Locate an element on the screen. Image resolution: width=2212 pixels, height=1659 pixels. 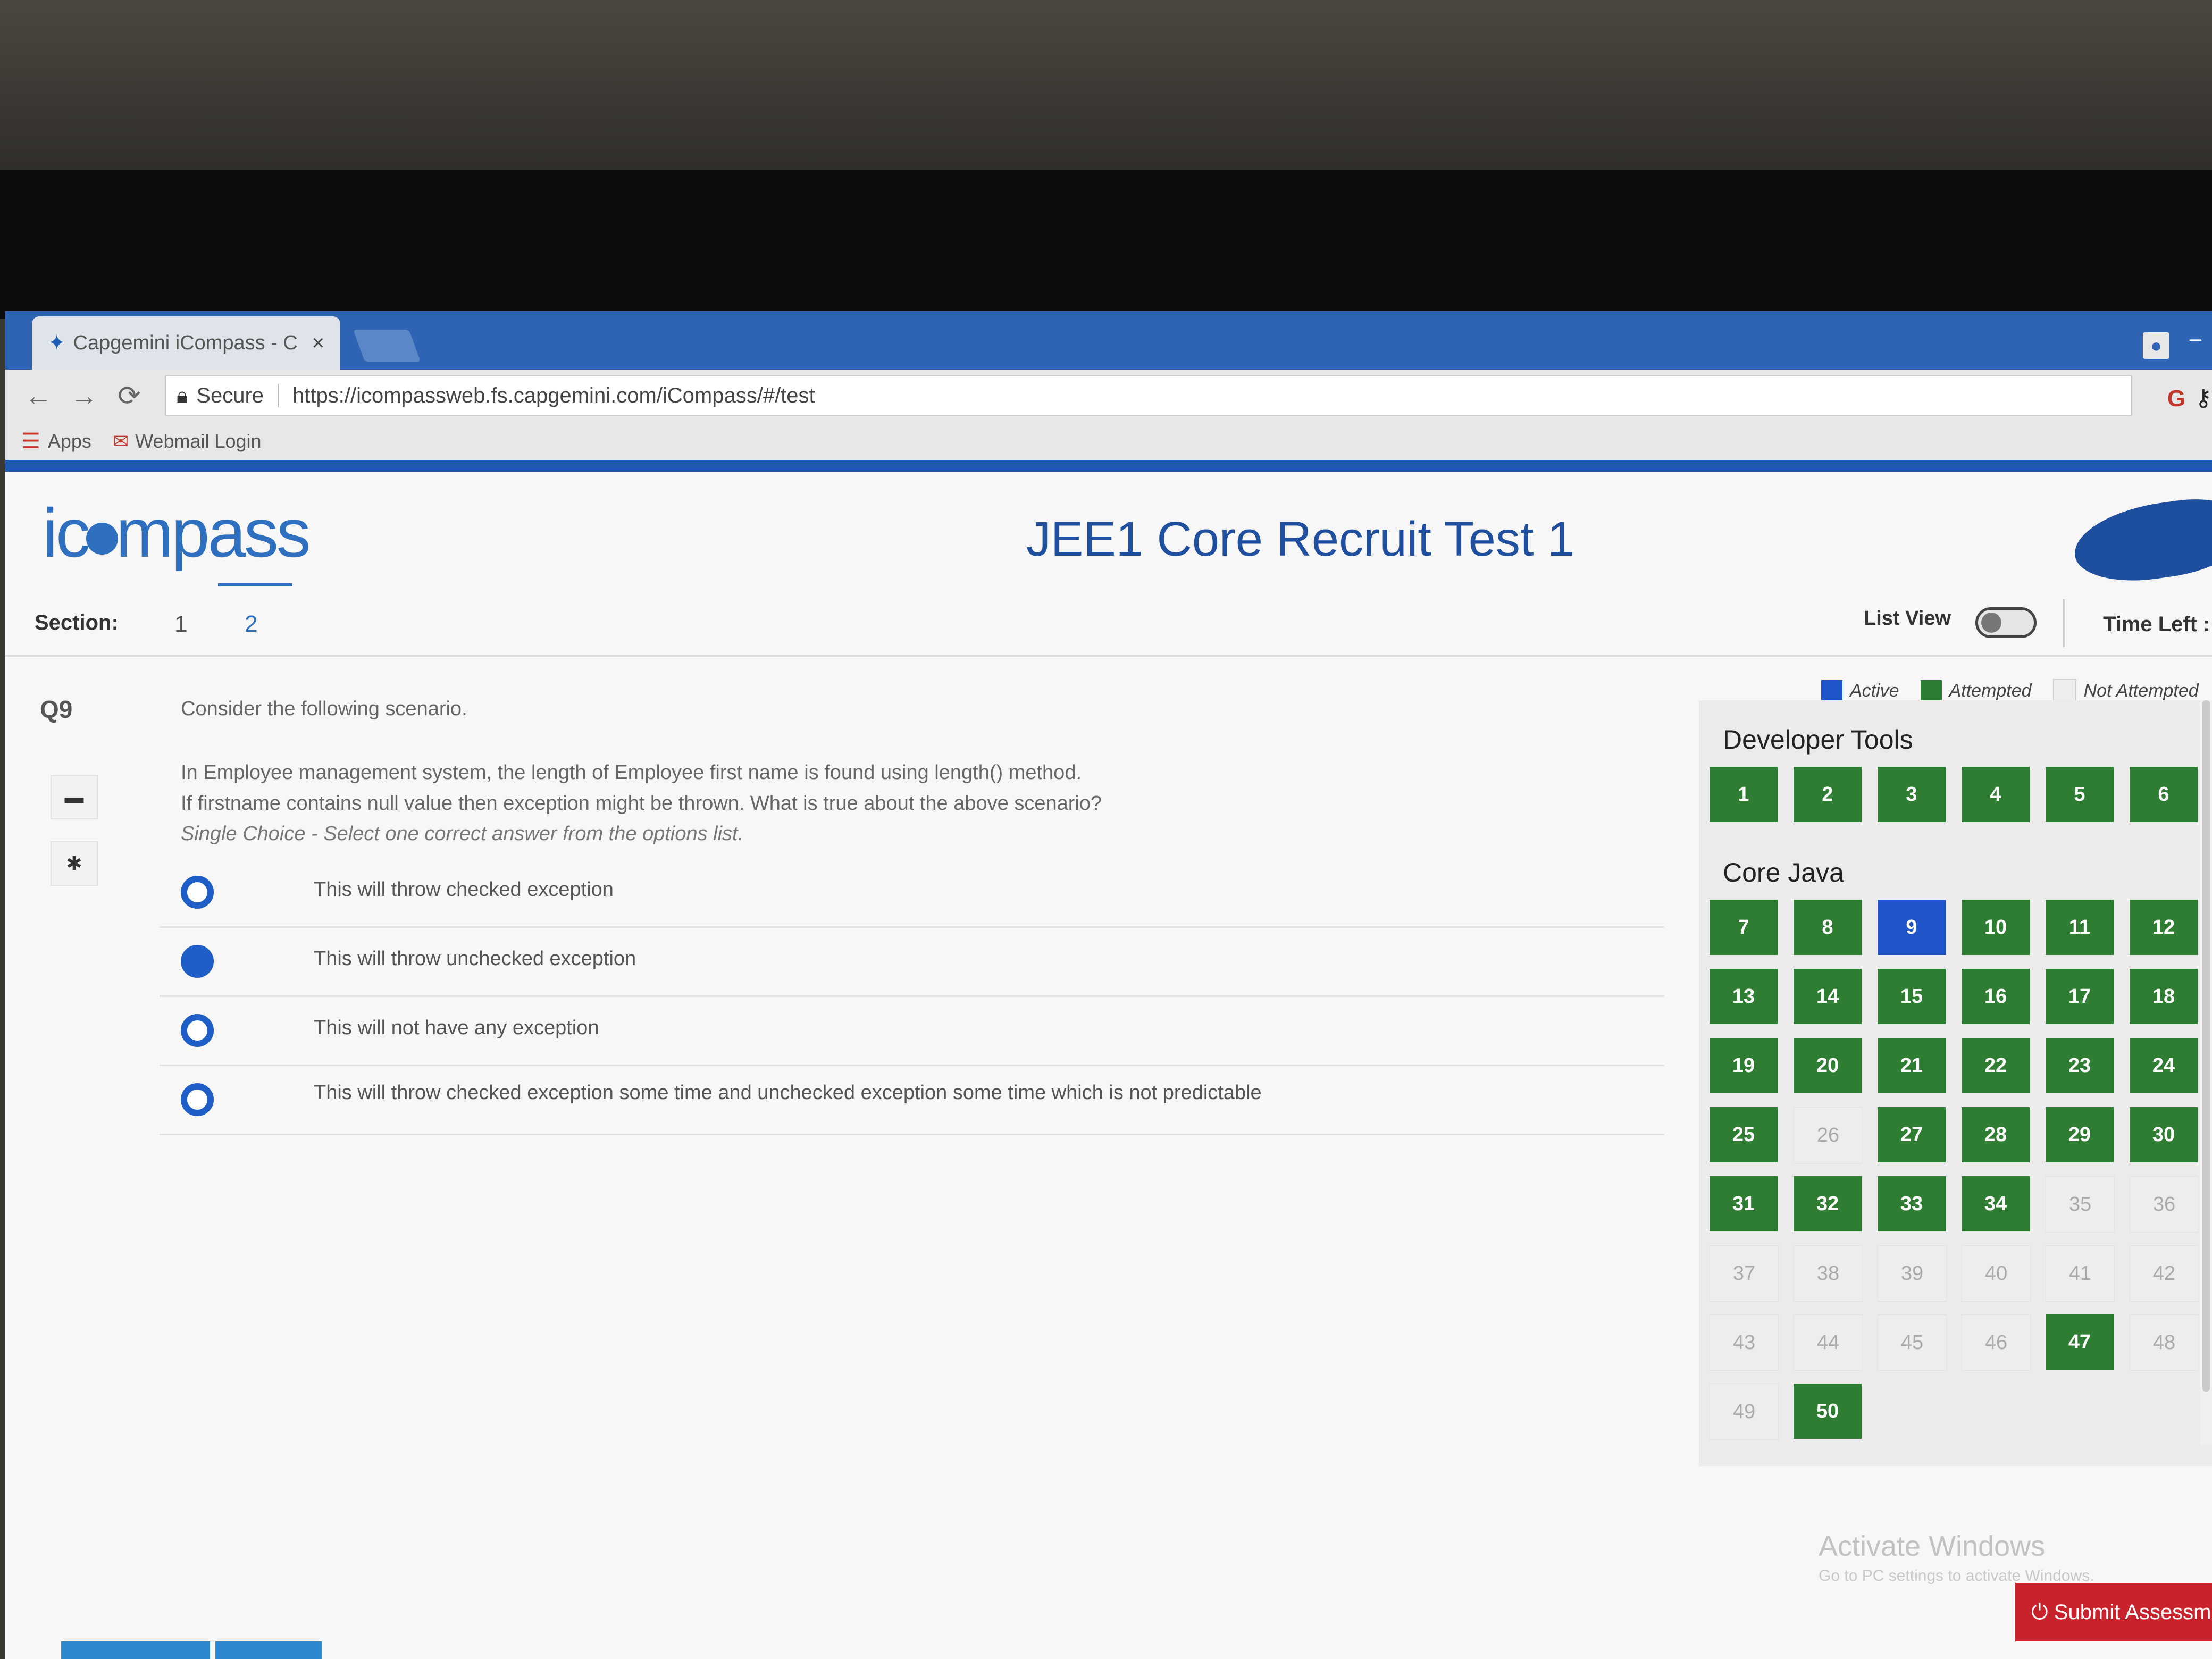
list-view-toggle is located at coordinates (2006, 622).